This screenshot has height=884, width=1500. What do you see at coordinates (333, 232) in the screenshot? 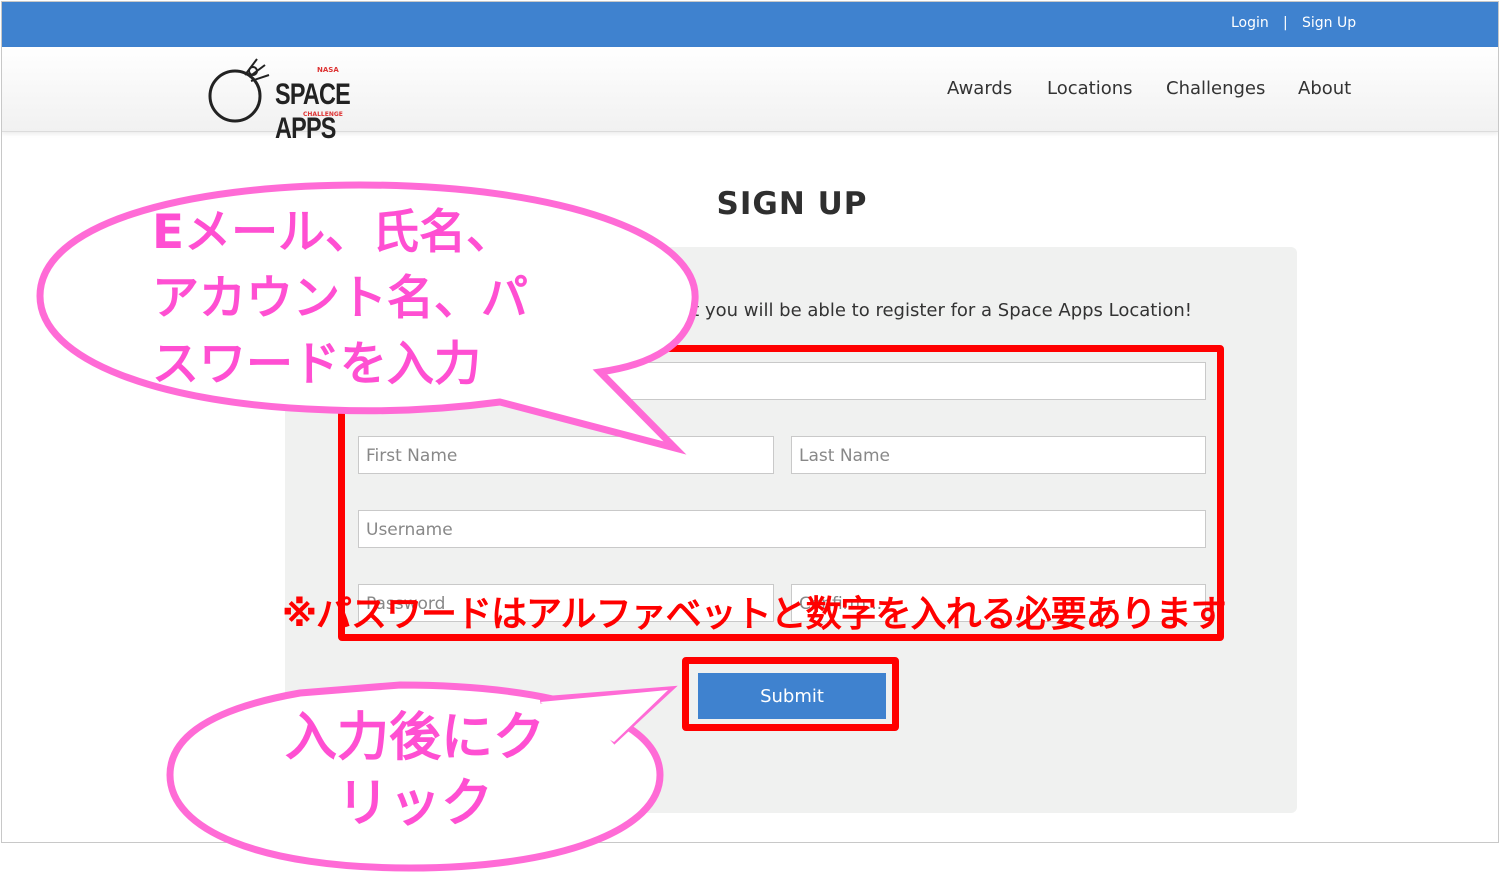
I see `bubble-top-line: Eメール、氏名、` at bounding box center [333, 232].